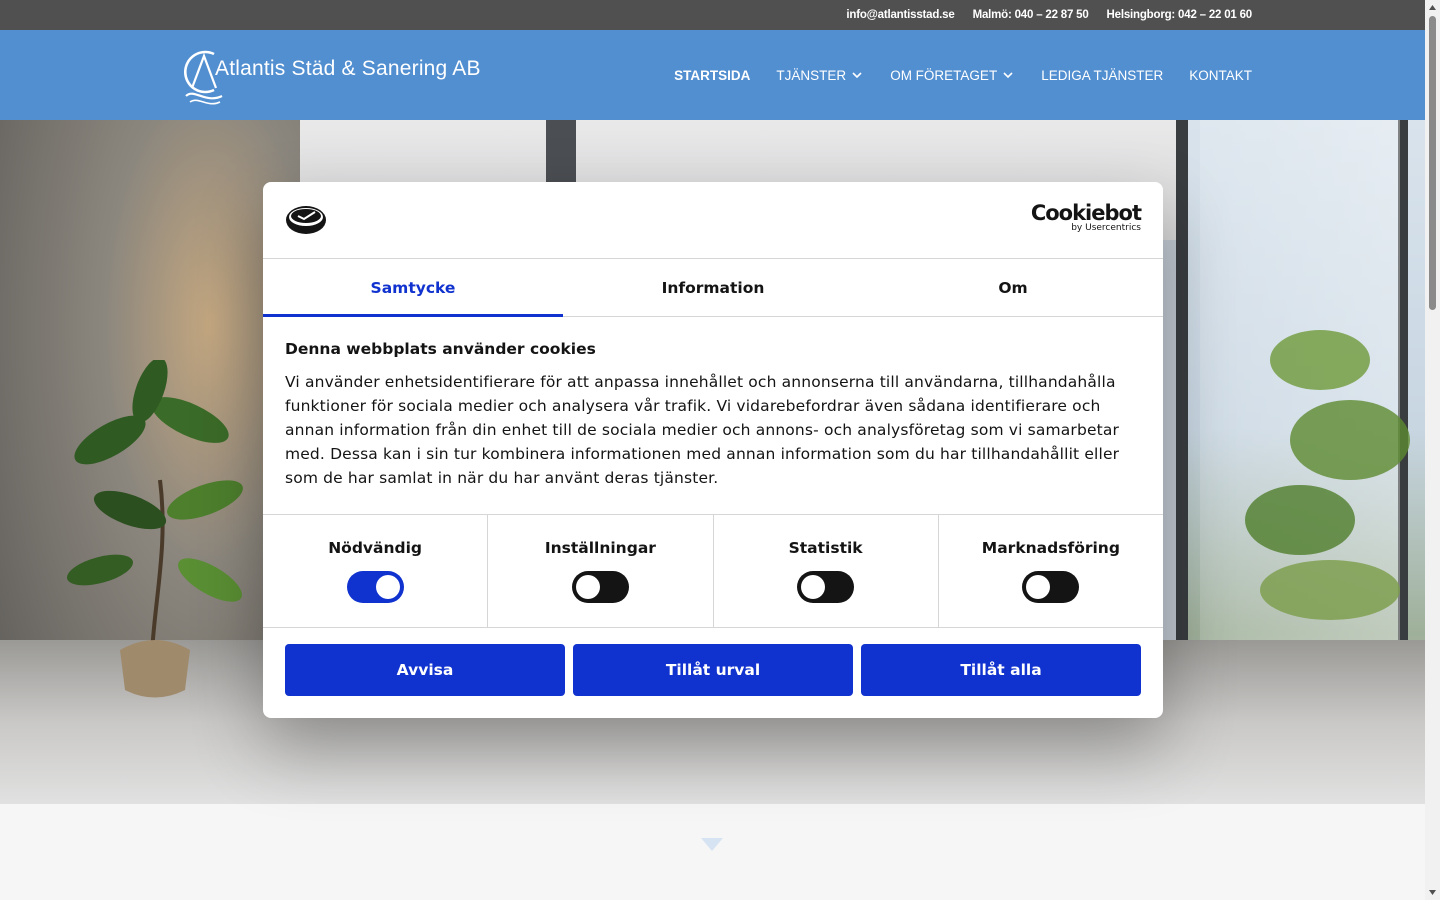  What do you see at coordinates (440, 349) in the screenshot?
I see `dialog-title: Denna webbplats använder cookies` at bounding box center [440, 349].